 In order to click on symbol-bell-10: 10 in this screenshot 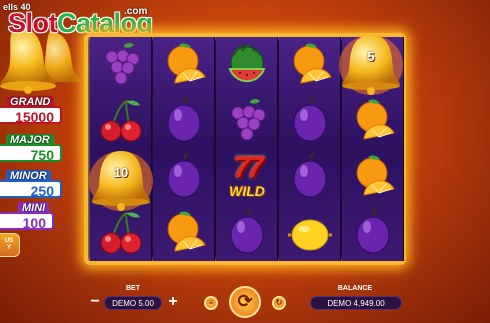, I will do `click(121, 179)`.